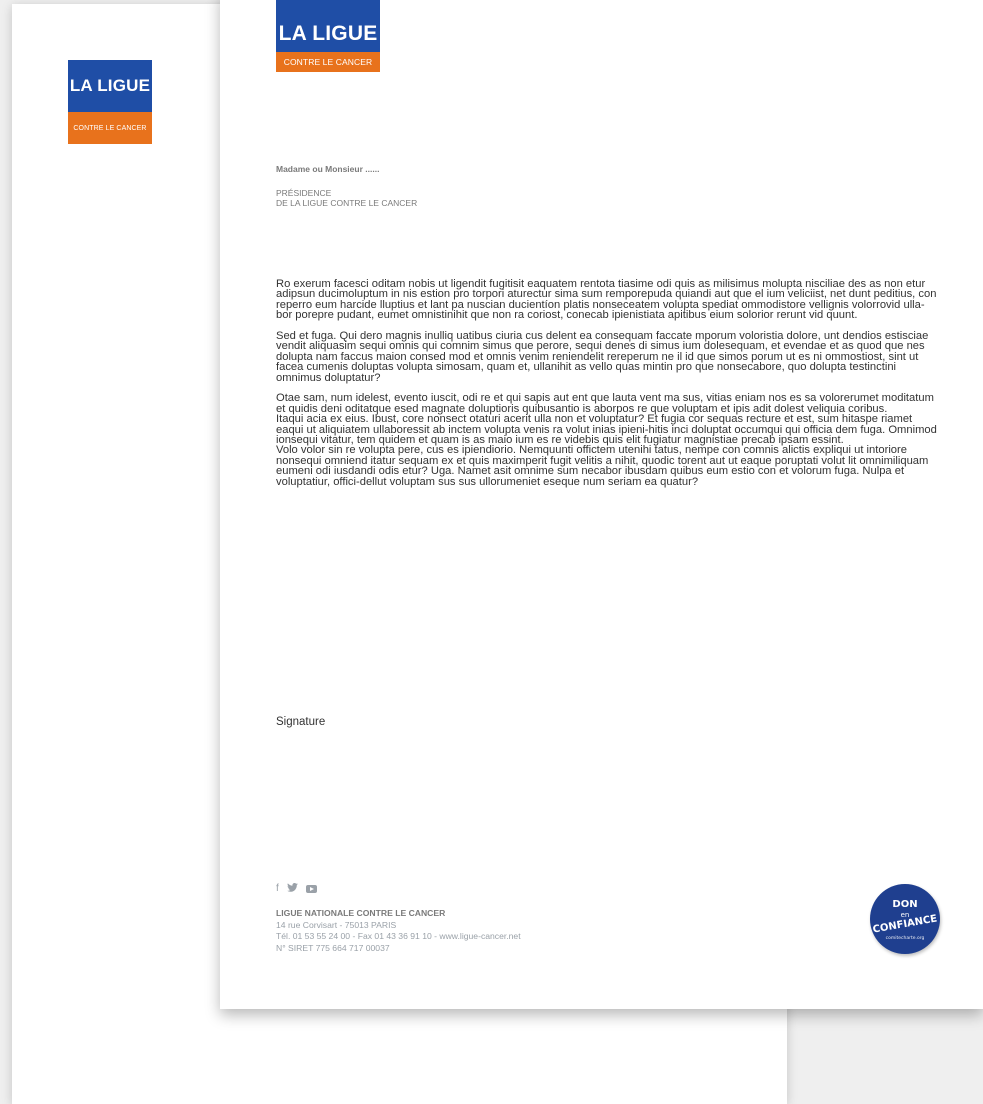 The width and height of the screenshot is (983, 1104). Describe the element at coordinates (905, 904) in the screenshot. I see `badge-text: DON` at that location.